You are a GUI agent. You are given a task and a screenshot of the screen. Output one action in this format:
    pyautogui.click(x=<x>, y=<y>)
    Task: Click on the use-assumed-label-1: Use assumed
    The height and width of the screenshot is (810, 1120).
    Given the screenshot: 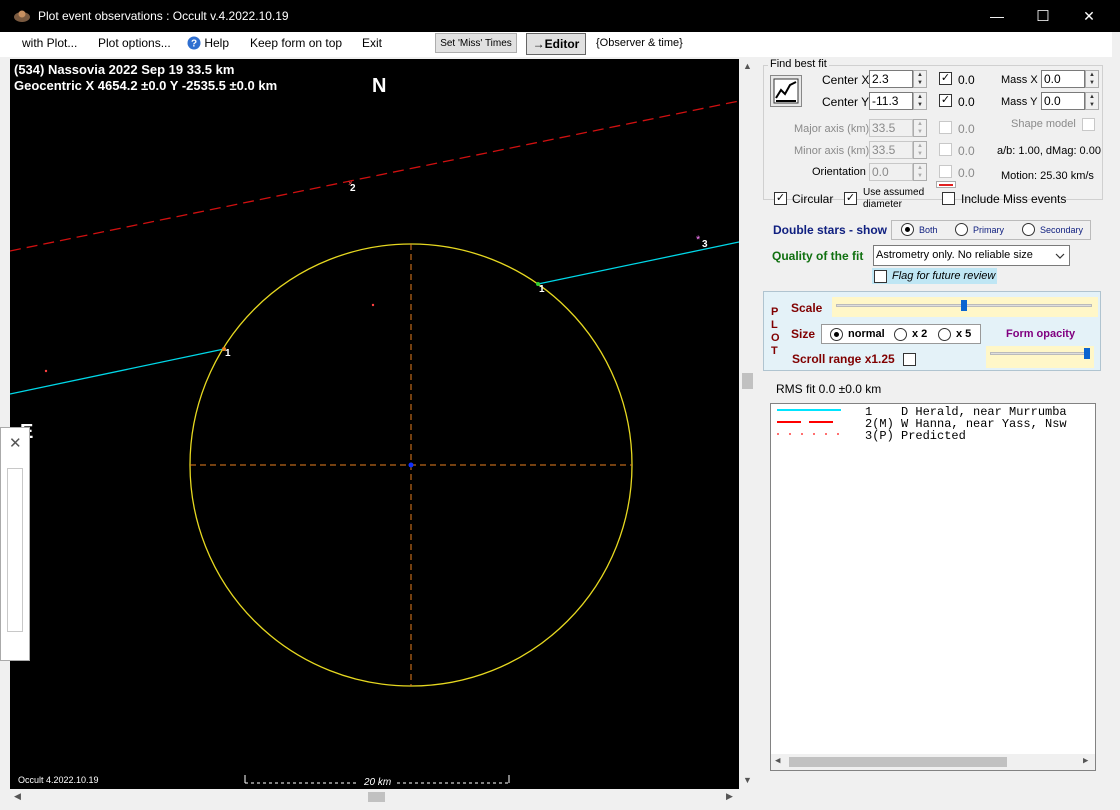 What is the action you would take?
    pyautogui.click(x=894, y=192)
    